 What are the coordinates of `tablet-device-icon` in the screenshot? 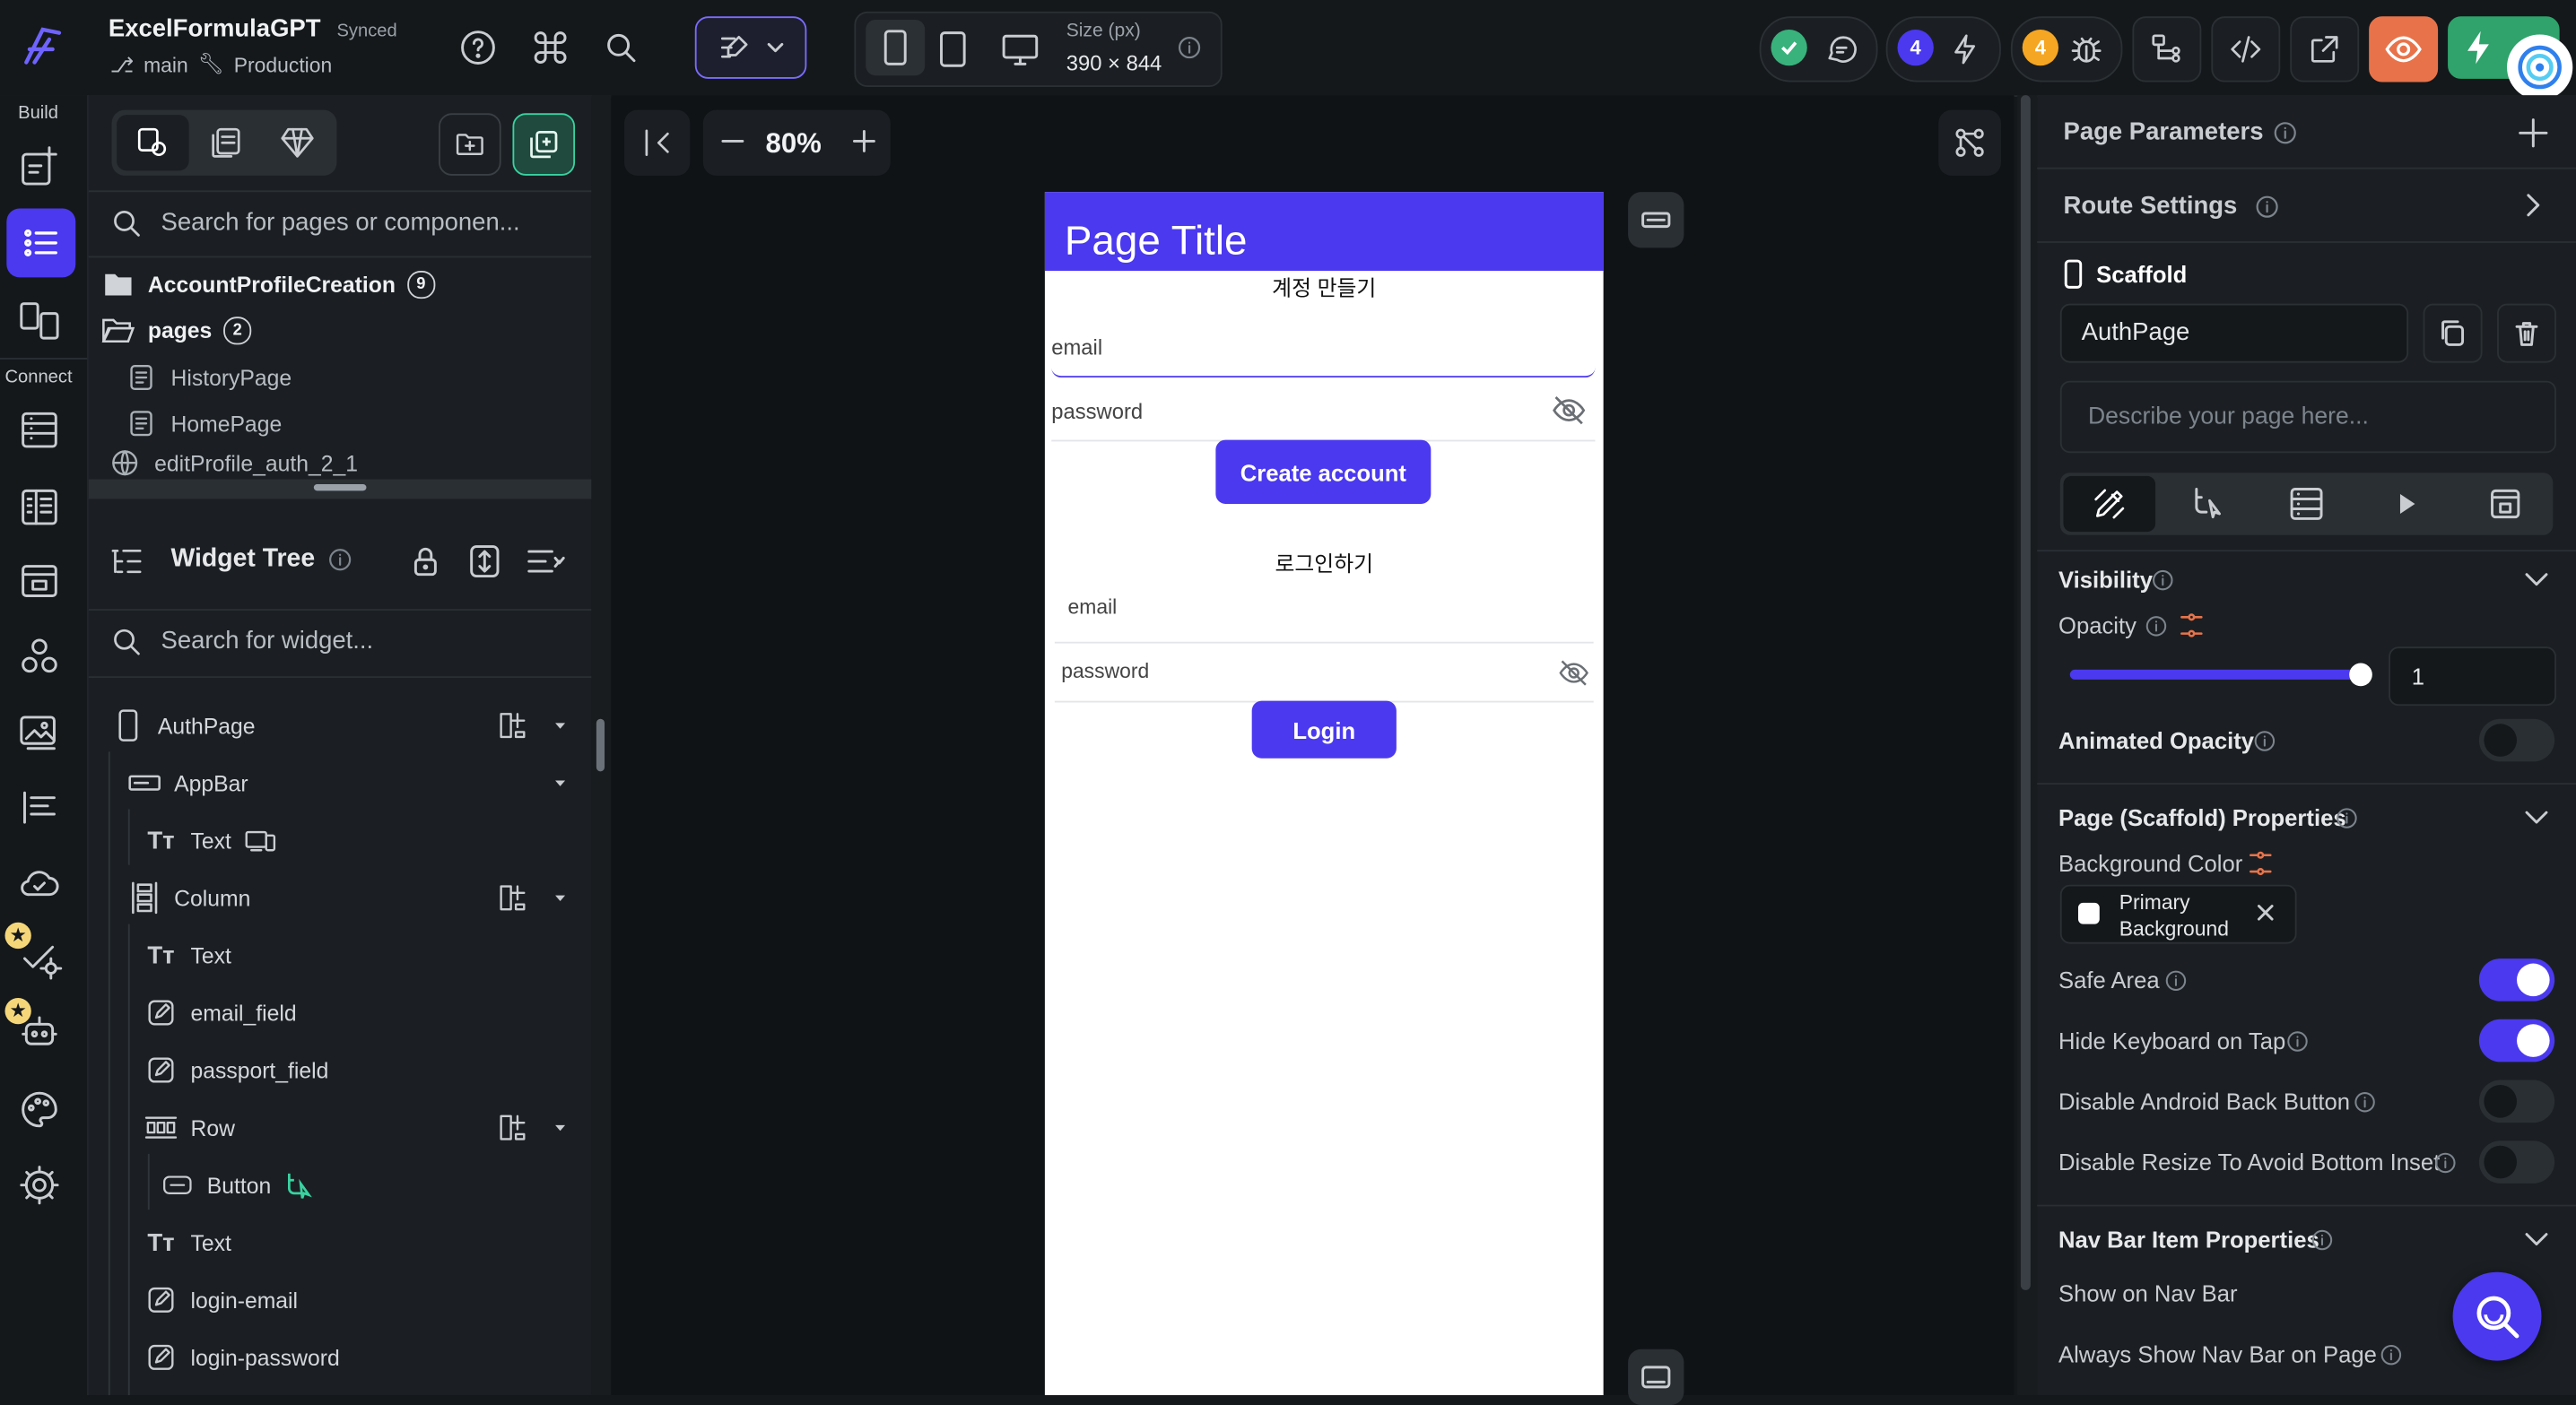 It's located at (952, 49).